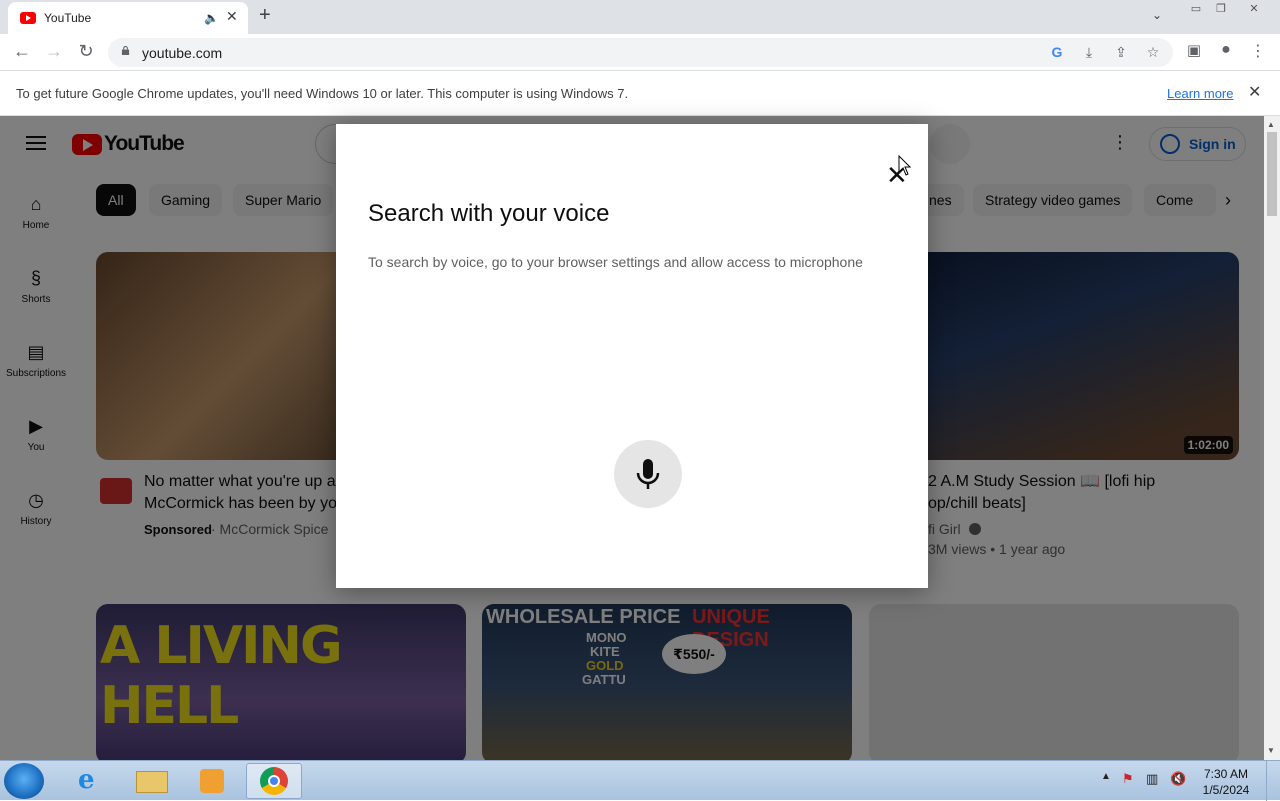 The height and width of the screenshot is (801, 1280). I want to click on forward-icon: →, so click(54, 51).